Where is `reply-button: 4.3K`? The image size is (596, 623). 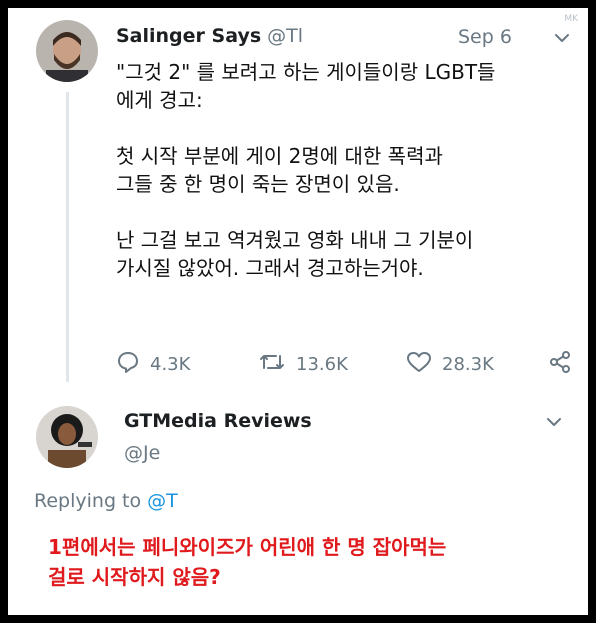 reply-button: 4.3K is located at coordinates (153, 364).